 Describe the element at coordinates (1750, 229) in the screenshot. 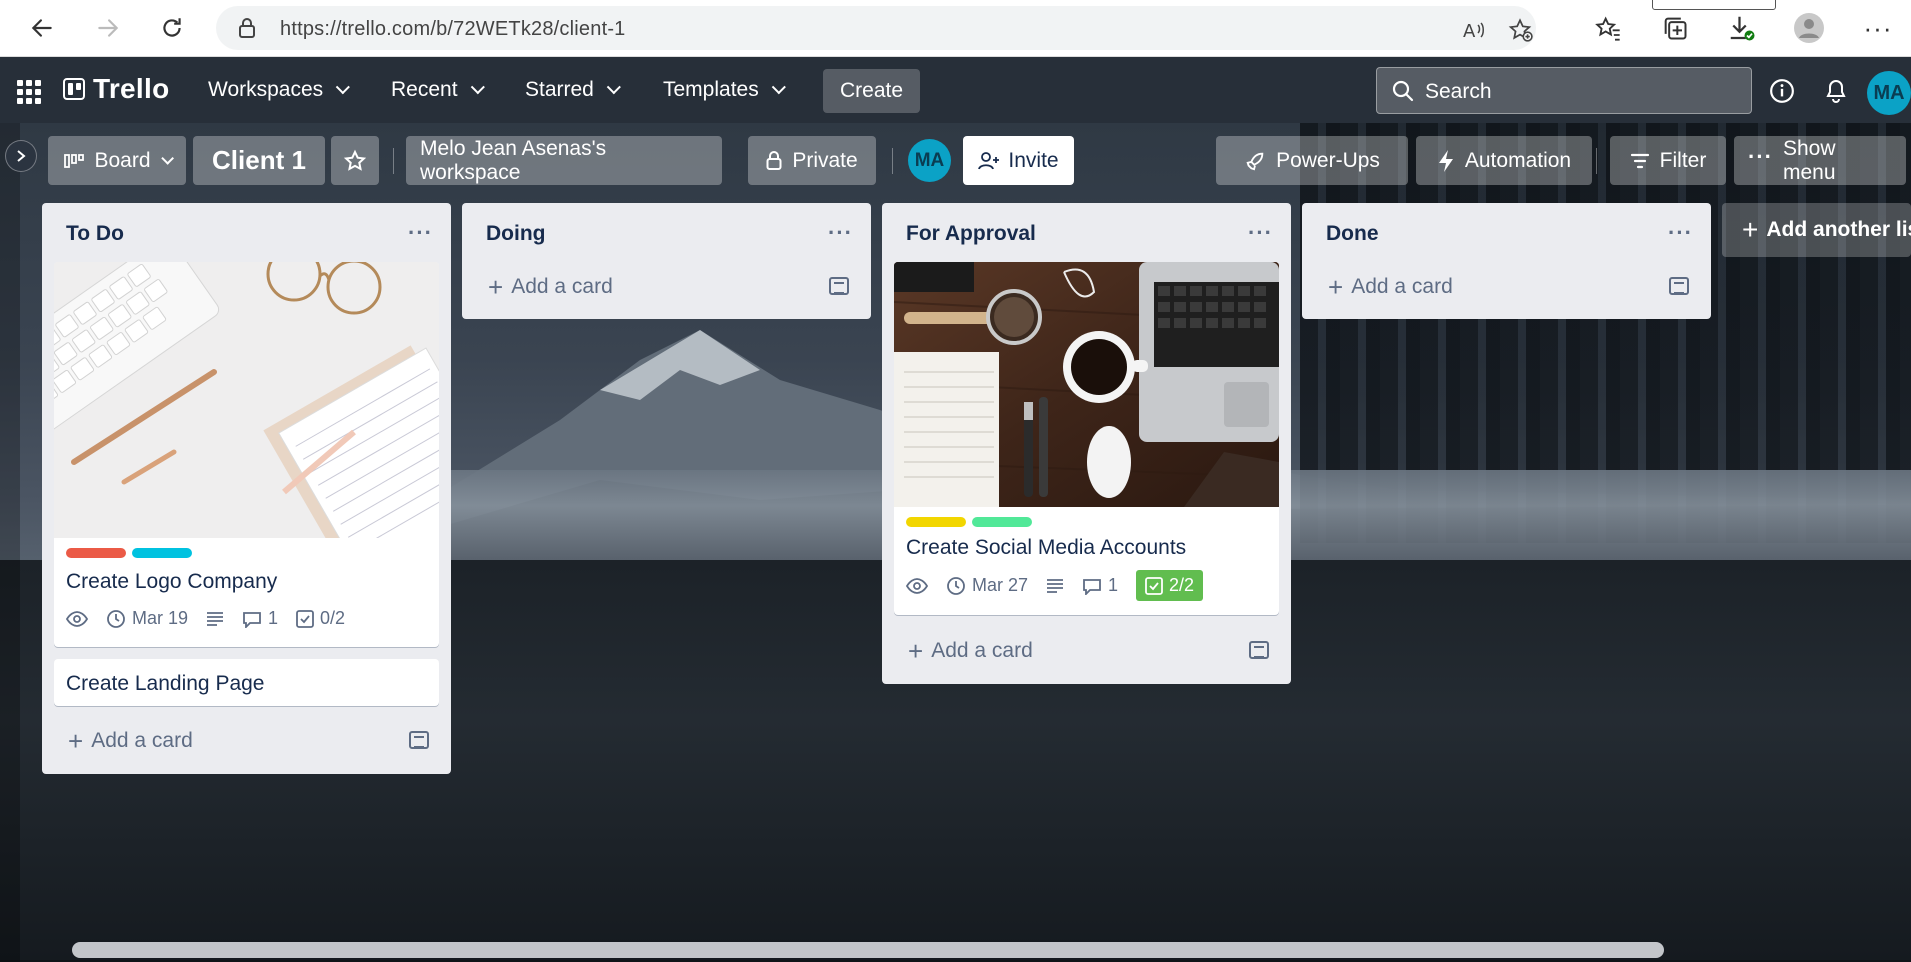

I see `plus-icon: +` at that location.